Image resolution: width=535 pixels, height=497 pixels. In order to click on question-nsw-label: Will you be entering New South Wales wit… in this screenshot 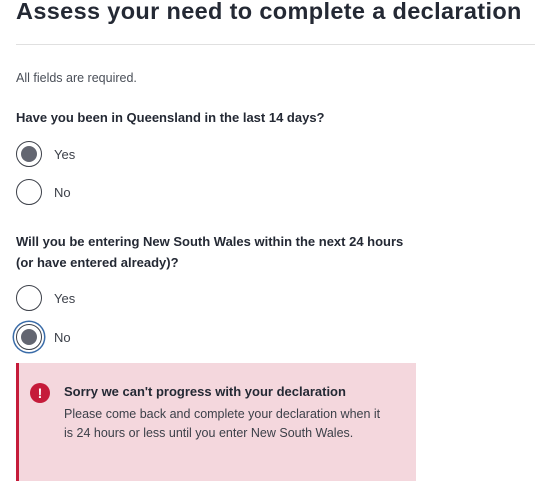, I will do `click(210, 252)`.